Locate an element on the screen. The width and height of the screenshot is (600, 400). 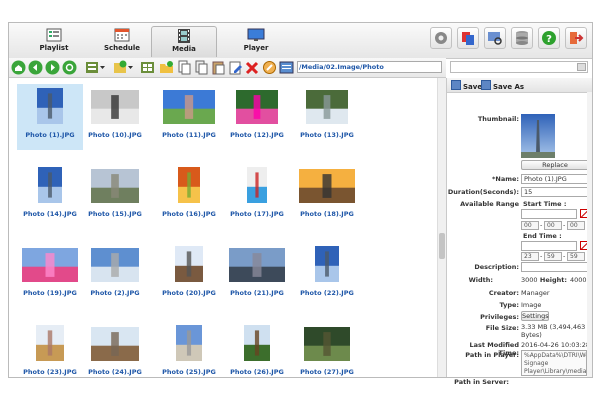
link-button is located at coordinates (269, 67).